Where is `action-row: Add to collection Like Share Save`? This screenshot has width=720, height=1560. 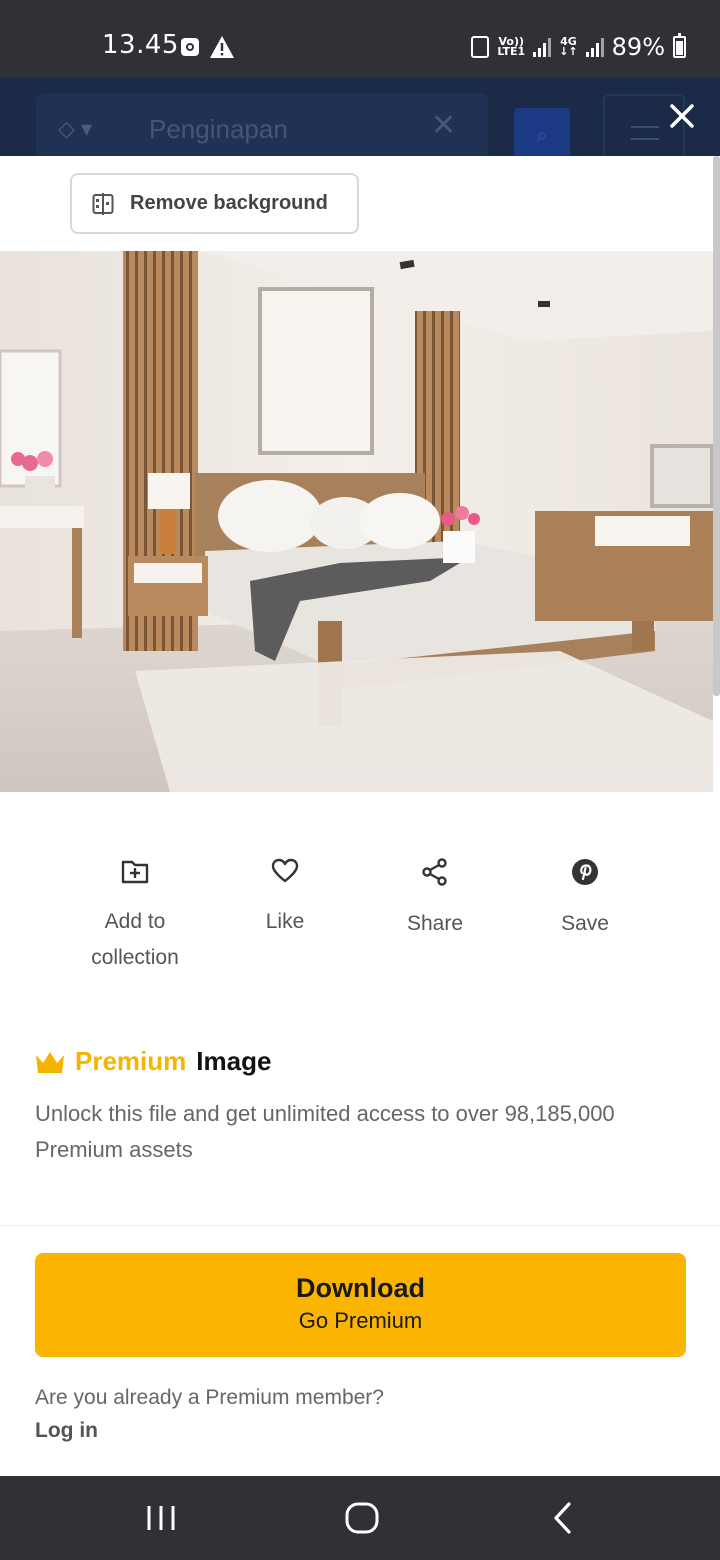
action-row: Add to collection Like Share Save is located at coordinates (360, 918).